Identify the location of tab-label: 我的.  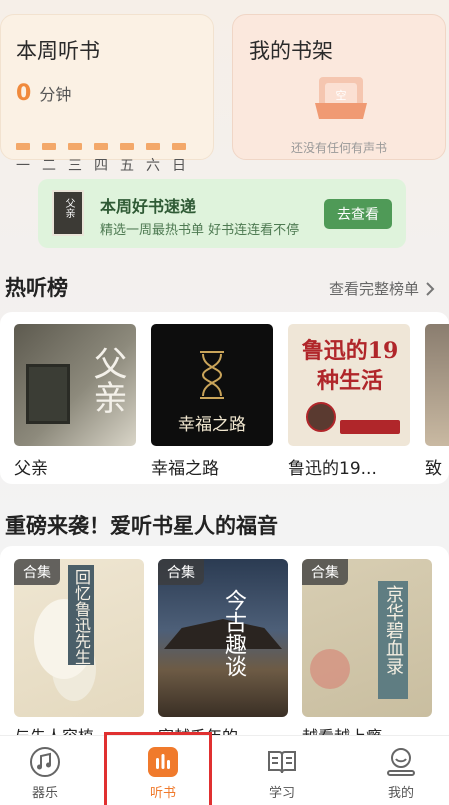
(400, 793).